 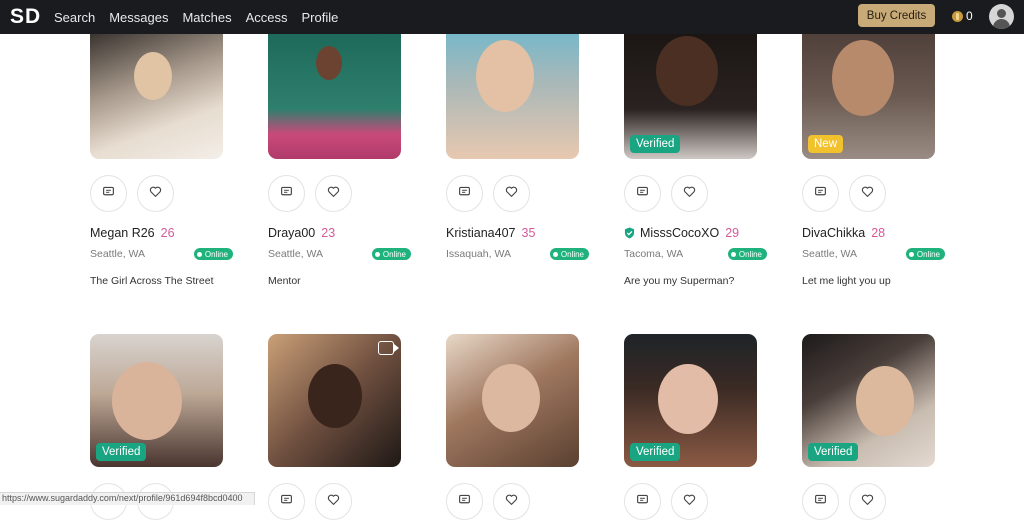 I want to click on profile-age: 29, so click(x=732, y=233).